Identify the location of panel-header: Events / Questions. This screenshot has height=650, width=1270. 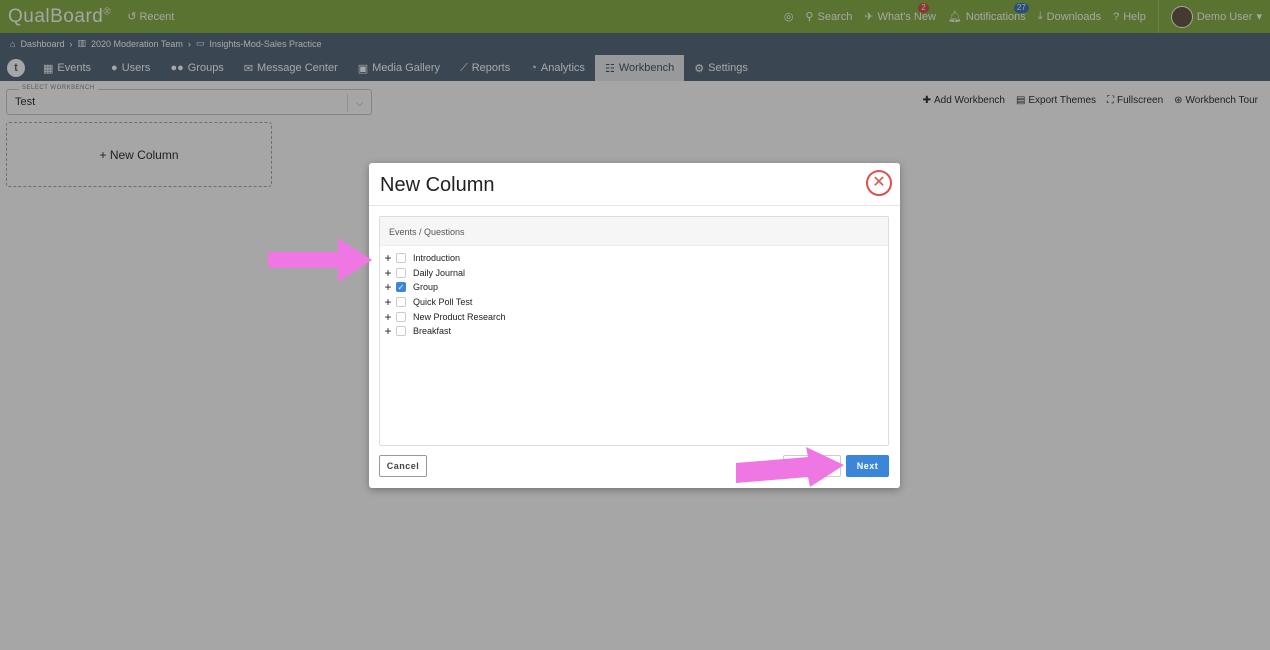
(634, 231).